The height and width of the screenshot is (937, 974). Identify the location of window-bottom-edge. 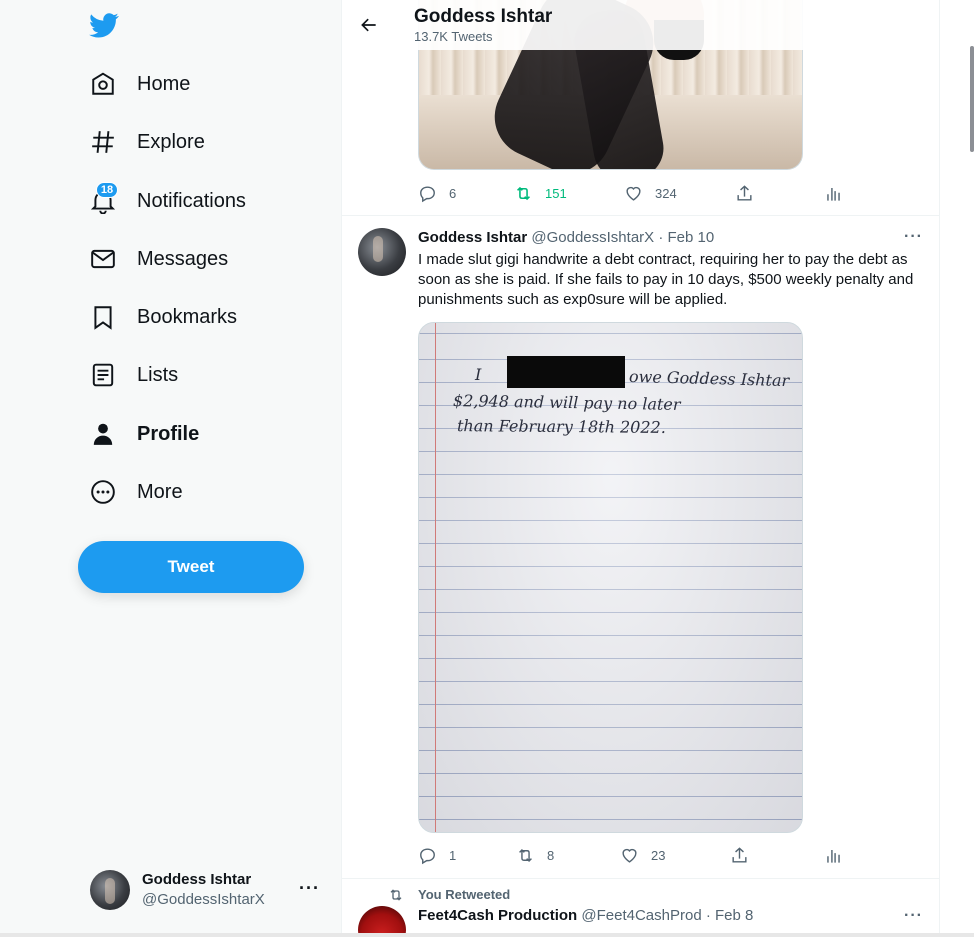
(487, 935).